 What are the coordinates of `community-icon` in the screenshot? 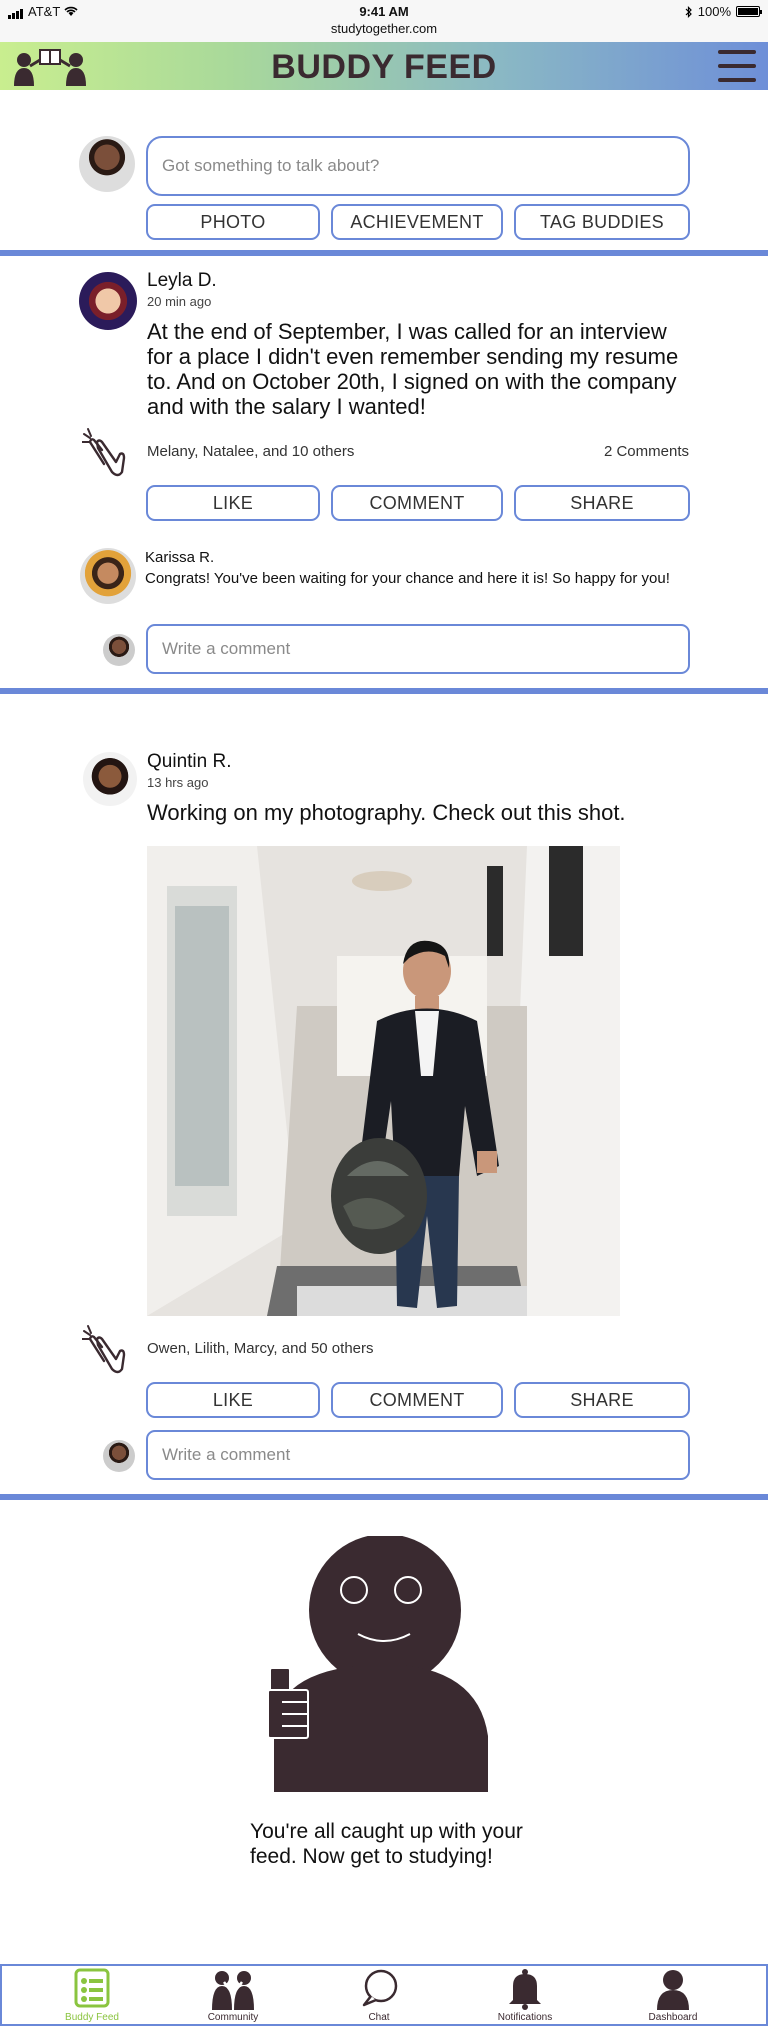 It's located at (233, 1990).